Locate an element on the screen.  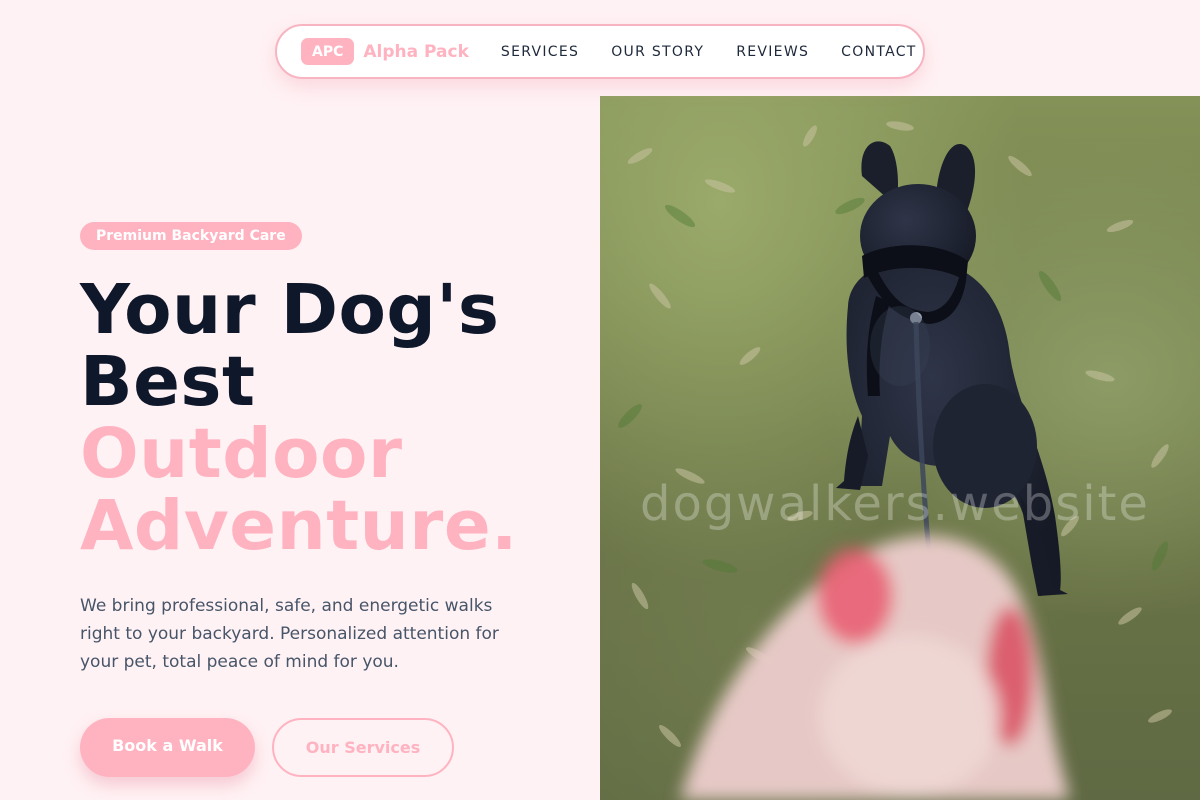
logo-badge: APC is located at coordinates (328, 51).